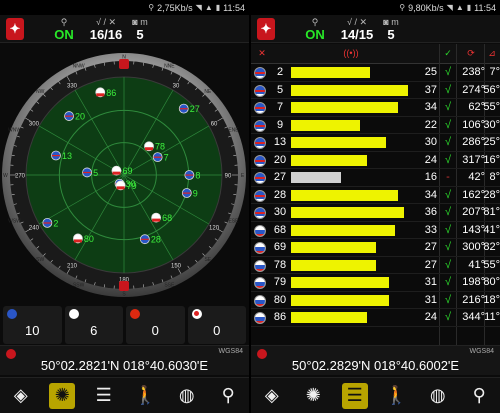  Describe the element at coordinates (83, 238) in the screenshot. I see `satellite-marker: 80` at that location.